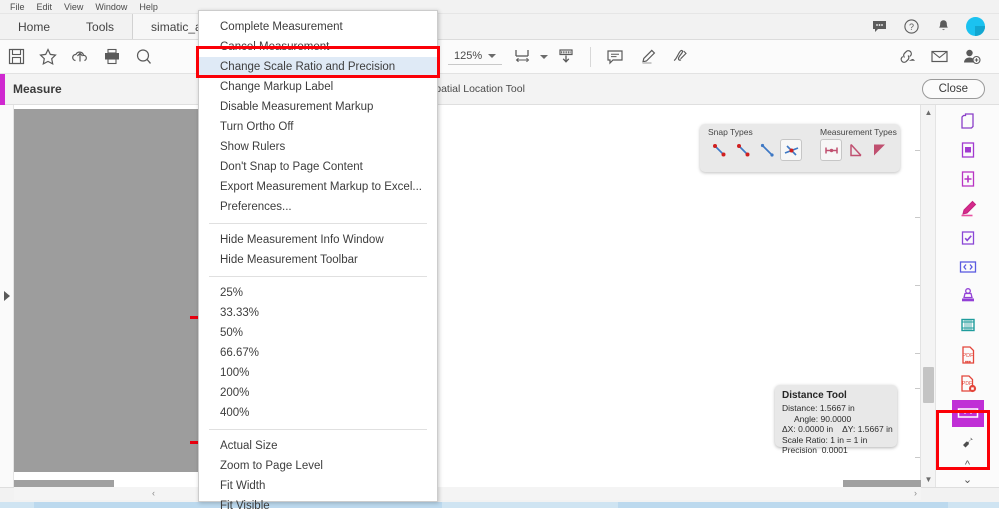 The image size is (999, 516). Describe the element at coordinates (855, 150) in the screenshot. I see `perimeter-tool-icon` at that location.